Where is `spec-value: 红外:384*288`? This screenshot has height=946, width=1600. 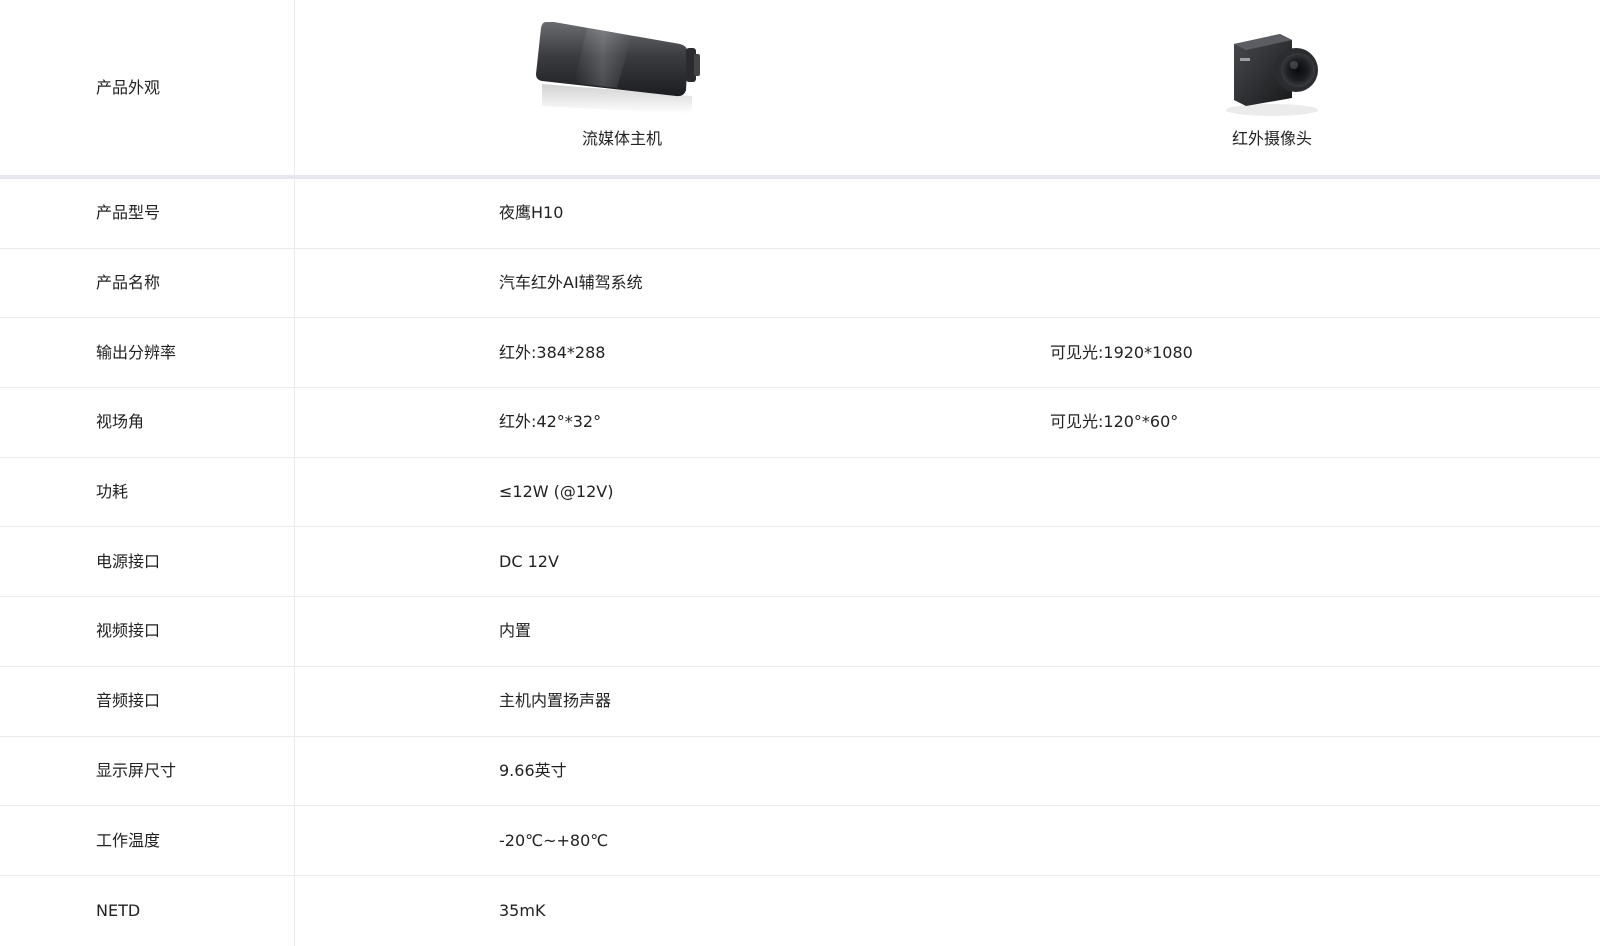
spec-value: 红外:384*288 is located at coordinates (552, 352).